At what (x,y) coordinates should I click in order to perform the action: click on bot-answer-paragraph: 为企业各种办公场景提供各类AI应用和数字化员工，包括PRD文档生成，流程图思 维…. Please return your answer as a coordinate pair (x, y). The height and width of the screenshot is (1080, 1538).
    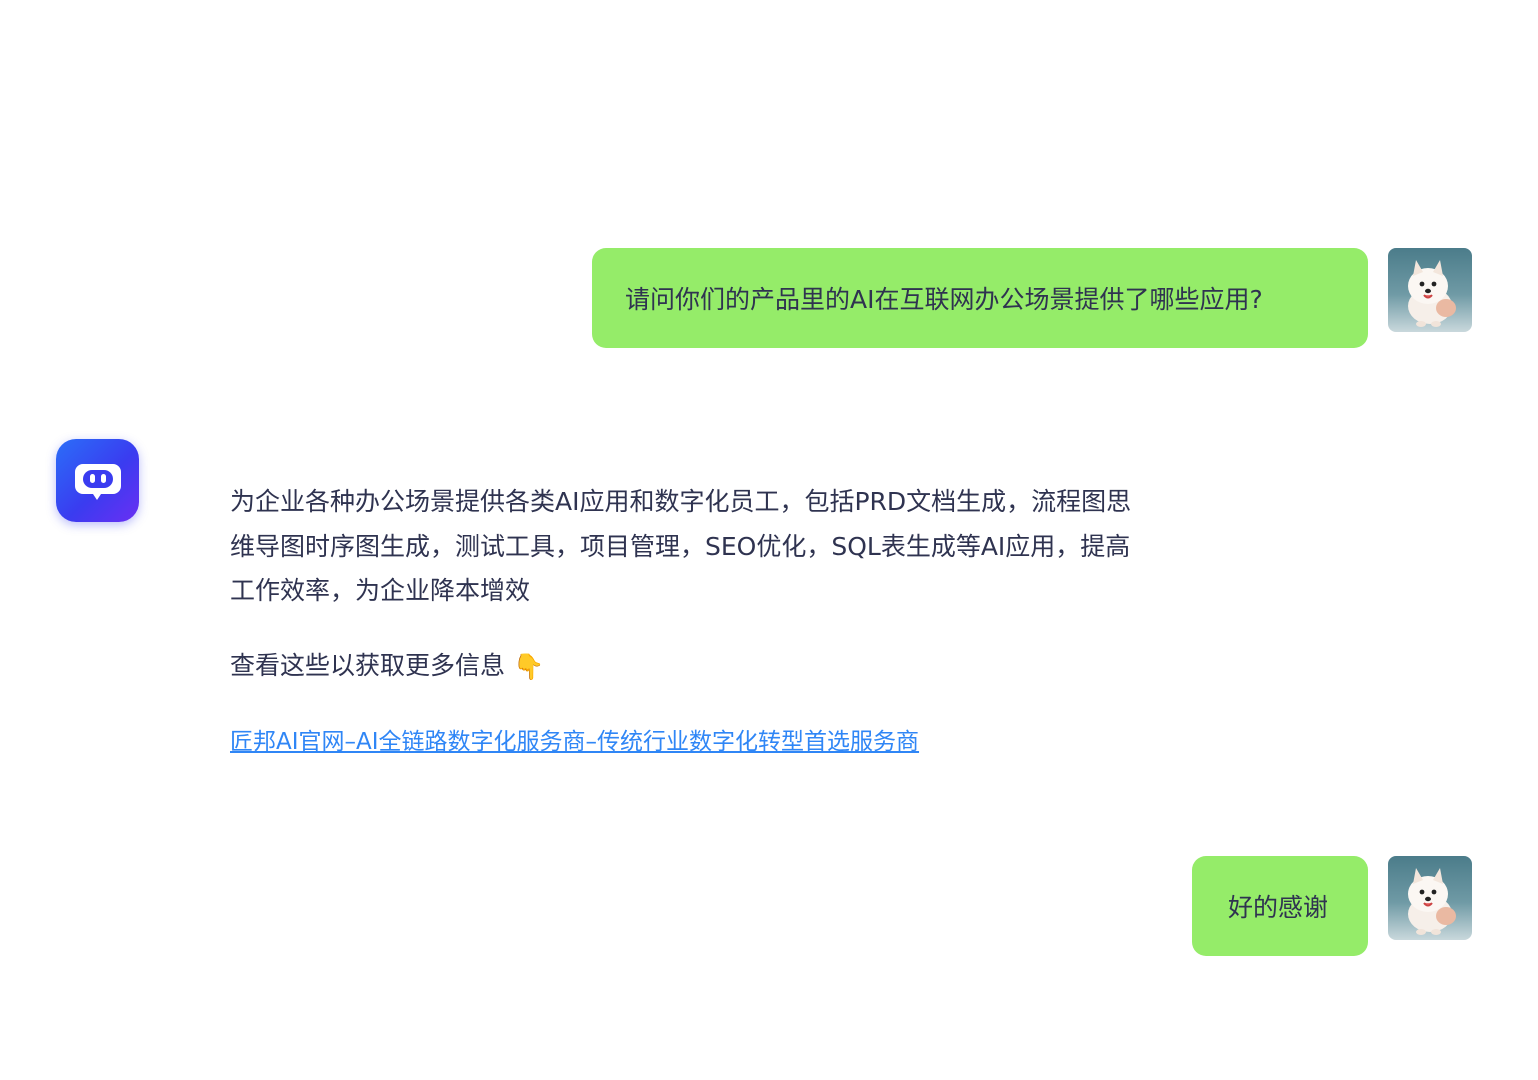
    Looking at the image, I should click on (730, 547).